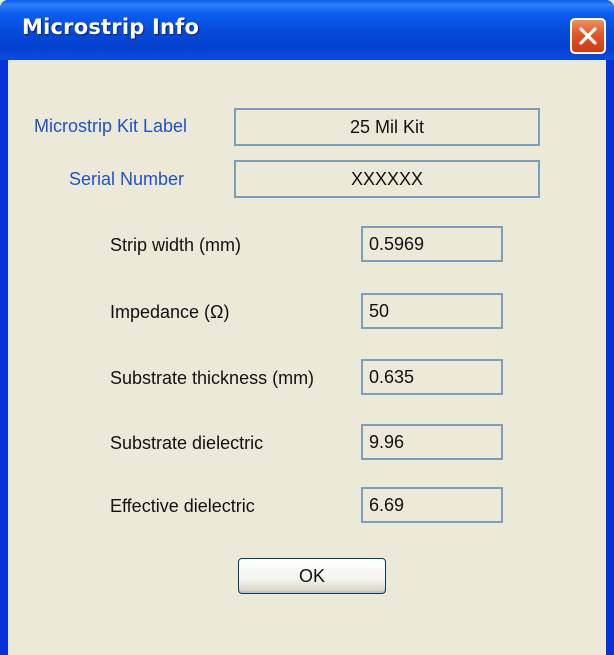 This screenshot has width=614, height=655. Describe the element at coordinates (127, 179) in the screenshot. I see `serial-number-caption: Serial Number` at that location.